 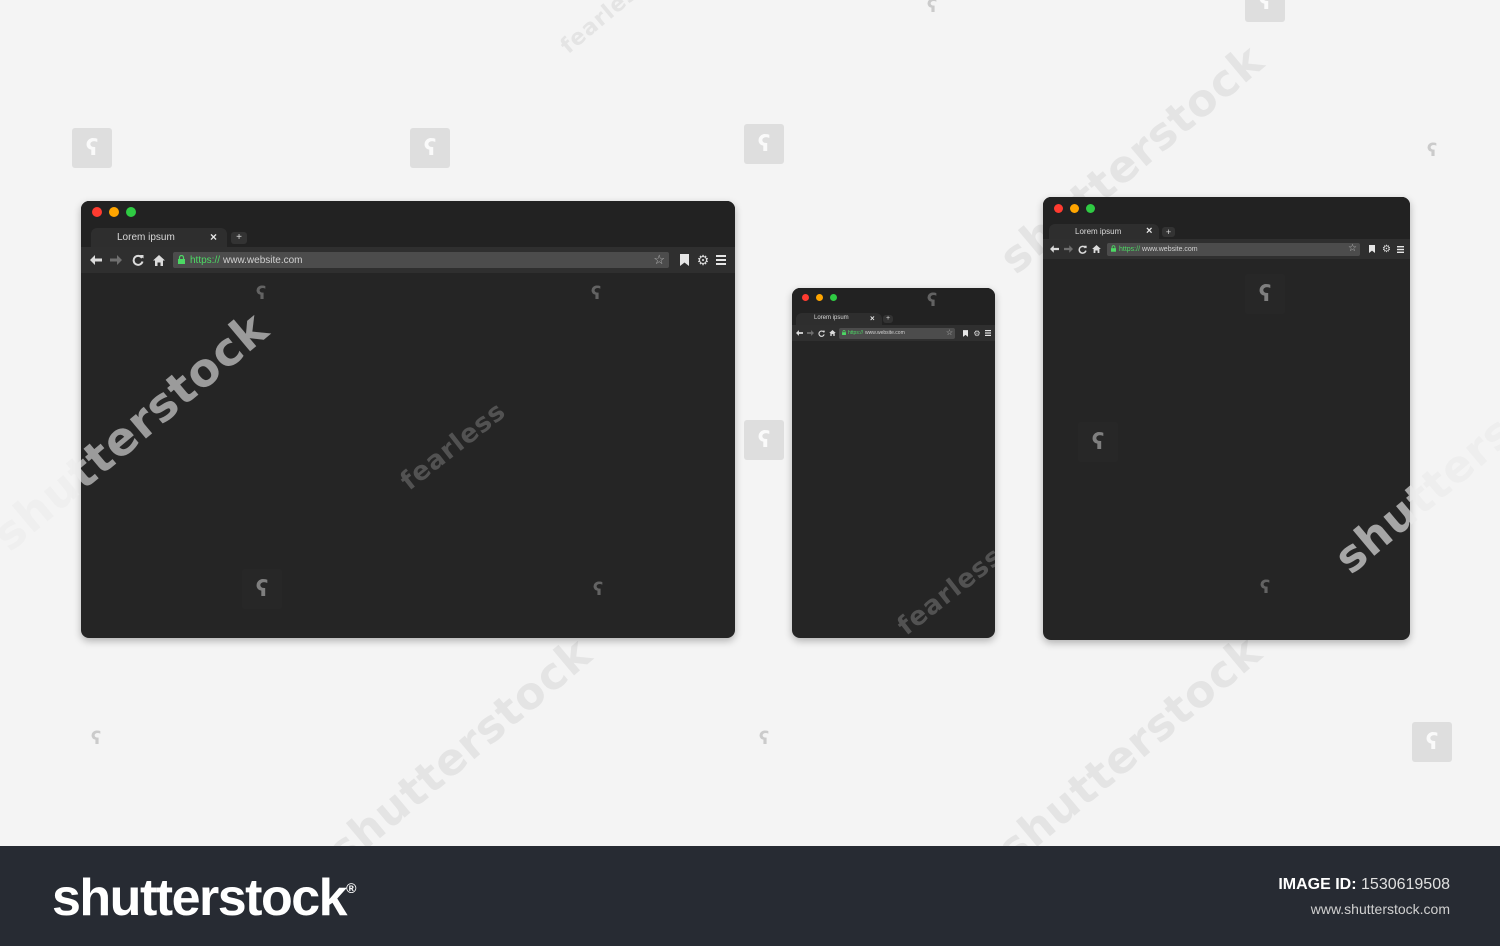 I want to click on brand-wordmark: shutterstock, so click(x=200, y=898).